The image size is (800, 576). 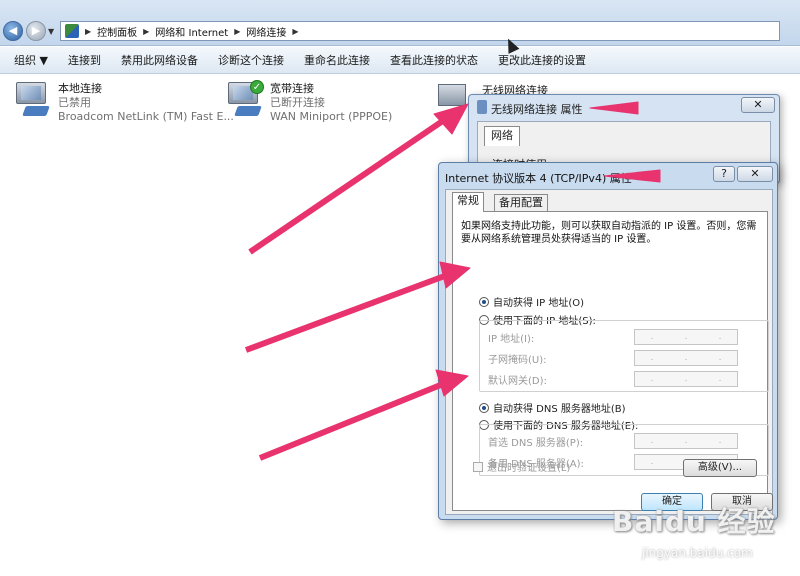 I want to click on connection-name: 本地连接, so click(x=80, y=88).